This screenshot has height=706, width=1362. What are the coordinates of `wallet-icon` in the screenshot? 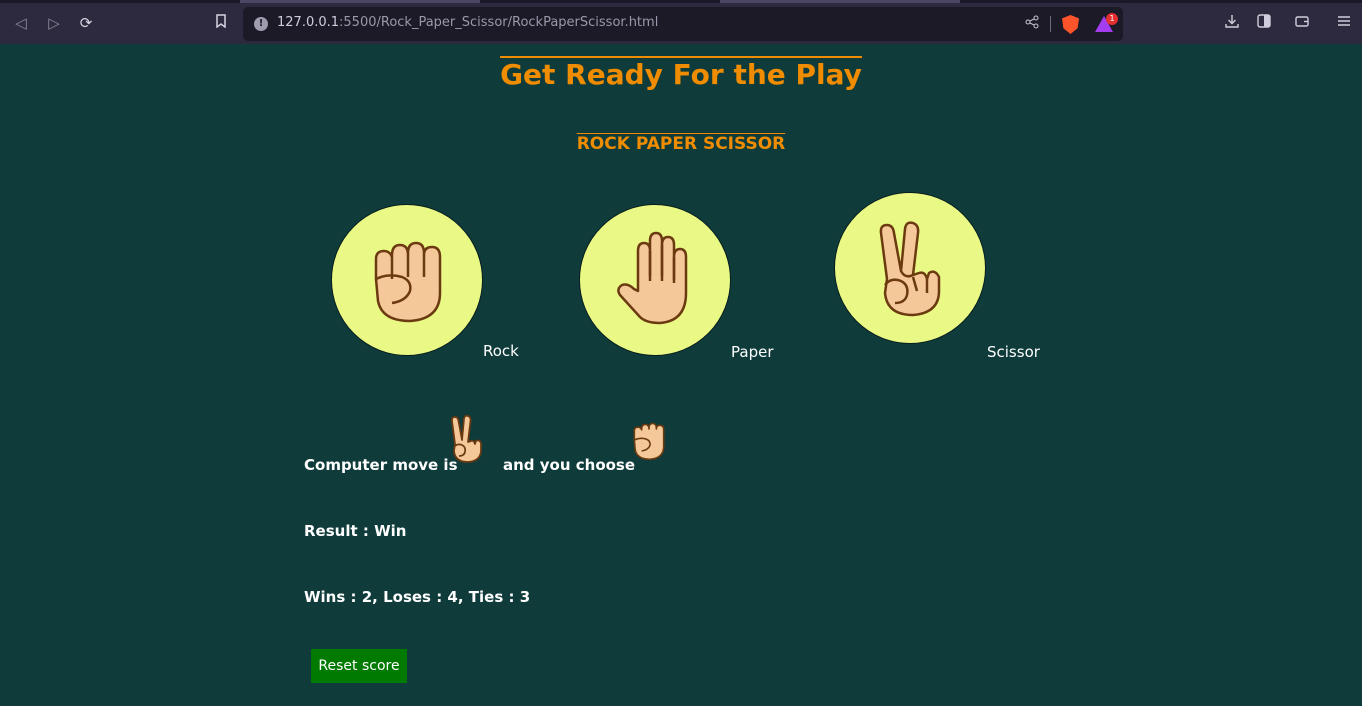 It's located at (1302, 24).